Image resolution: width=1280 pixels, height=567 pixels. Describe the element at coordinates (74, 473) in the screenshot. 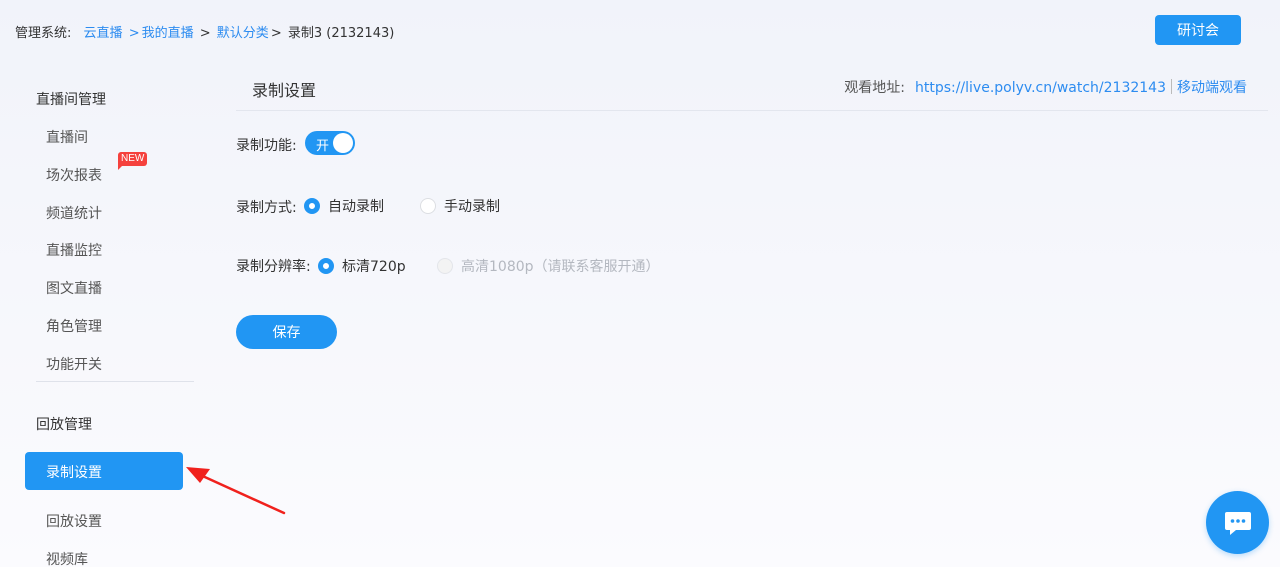

I see `sidebar-item-label: 录制设置` at that location.